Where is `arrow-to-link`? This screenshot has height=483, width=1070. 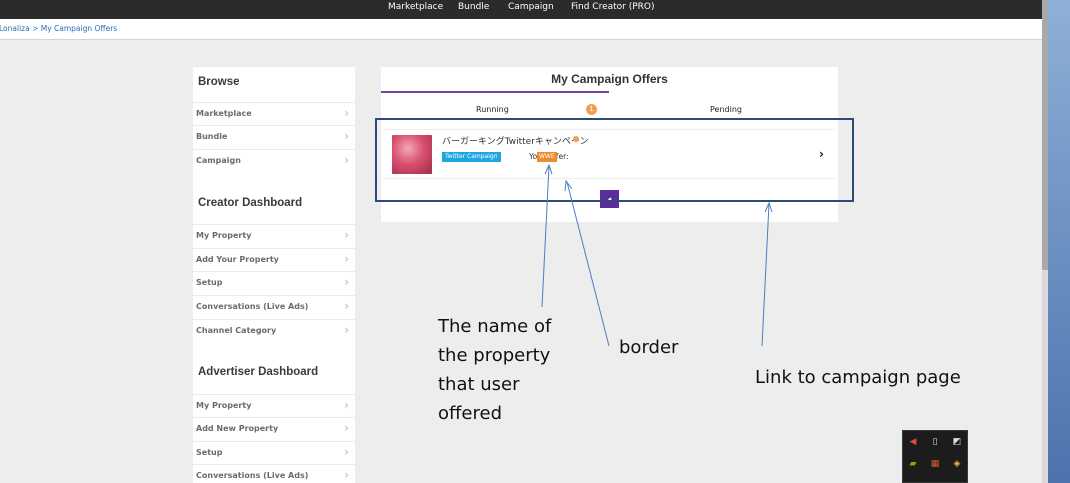
arrow-to-link is located at coordinates (765, 275).